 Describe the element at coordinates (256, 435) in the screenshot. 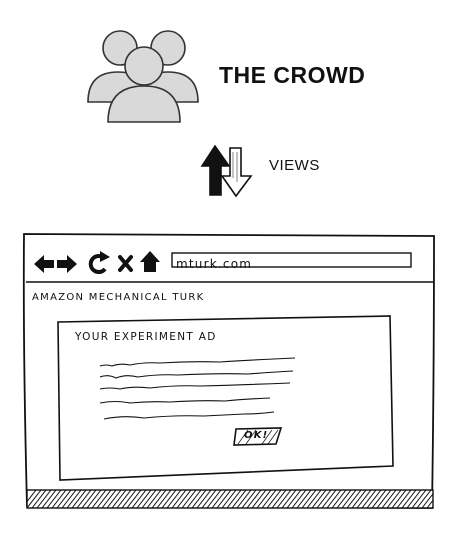

I see `ok-button-label: OK!` at that location.